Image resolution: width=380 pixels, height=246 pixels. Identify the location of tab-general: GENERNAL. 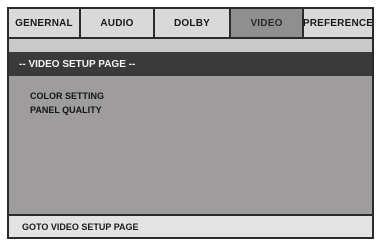
(45, 23).